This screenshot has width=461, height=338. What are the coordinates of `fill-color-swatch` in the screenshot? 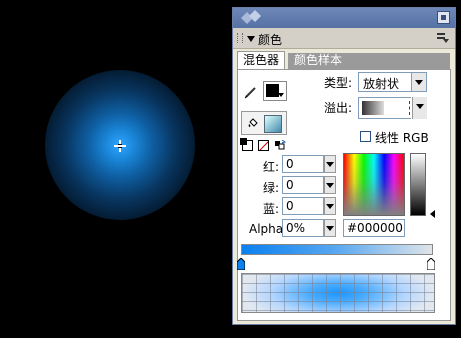 It's located at (273, 124).